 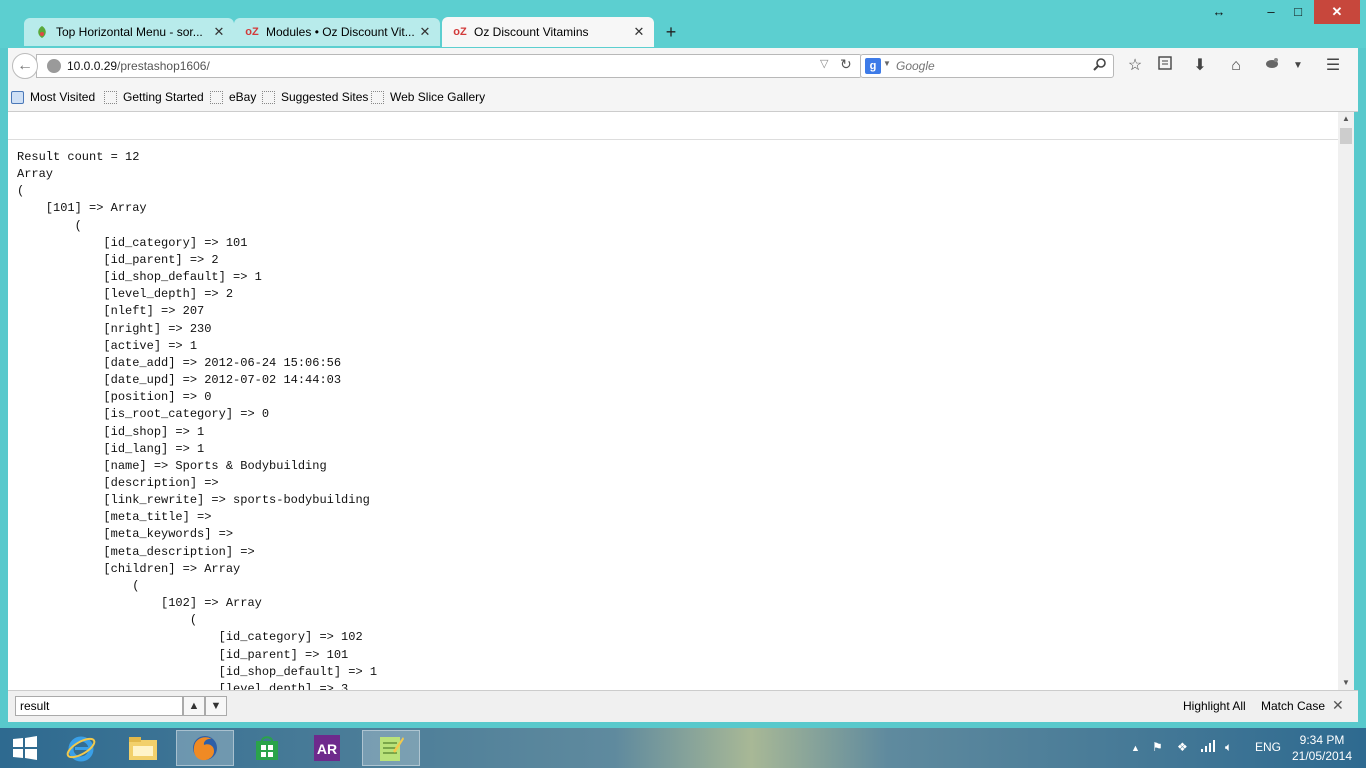 I want to click on minimize-button: –, so click(x=1271, y=12).